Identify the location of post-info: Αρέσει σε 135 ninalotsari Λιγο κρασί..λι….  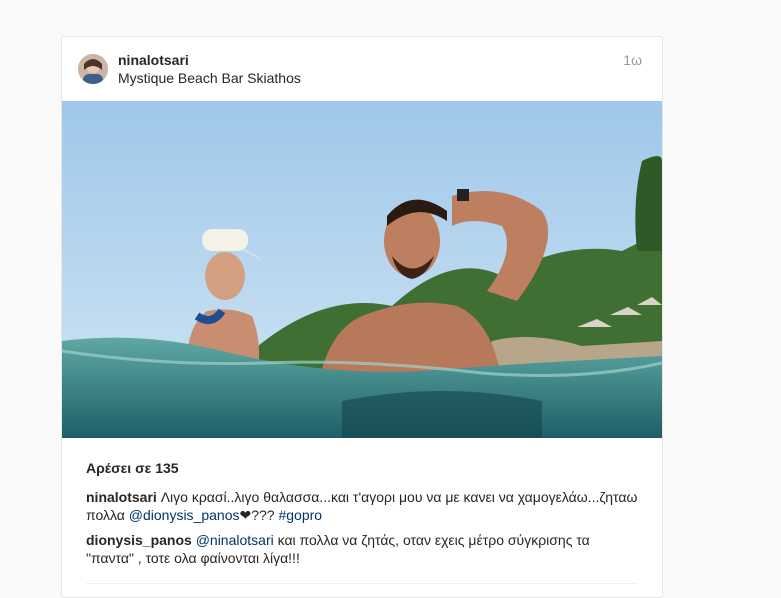
(362, 517).